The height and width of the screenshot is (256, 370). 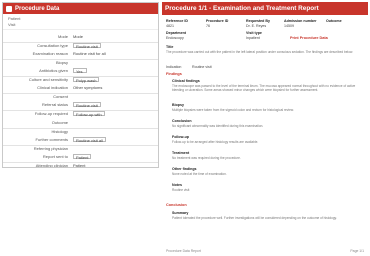 I want to click on conclusion-heading: Conclusion, so click(x=176, y=205).